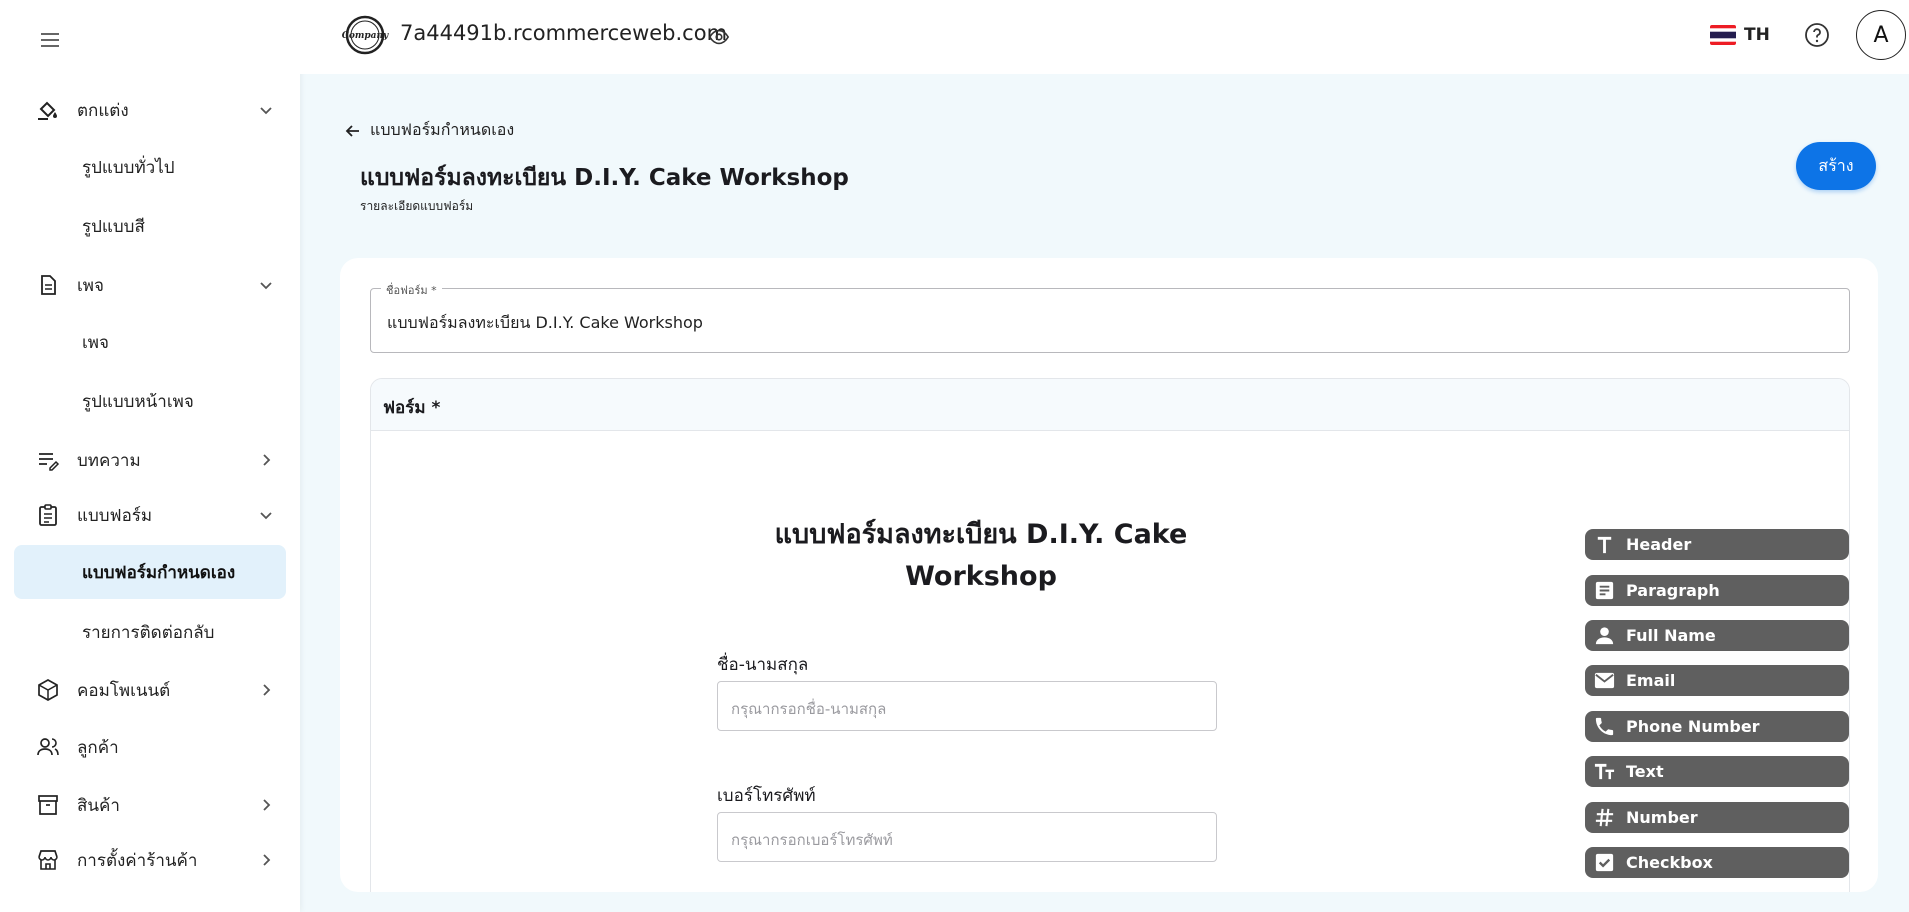  Describe the element at coordinates (1717, 817) in the screenshot. I see `palette-item-number: Number` at that location.